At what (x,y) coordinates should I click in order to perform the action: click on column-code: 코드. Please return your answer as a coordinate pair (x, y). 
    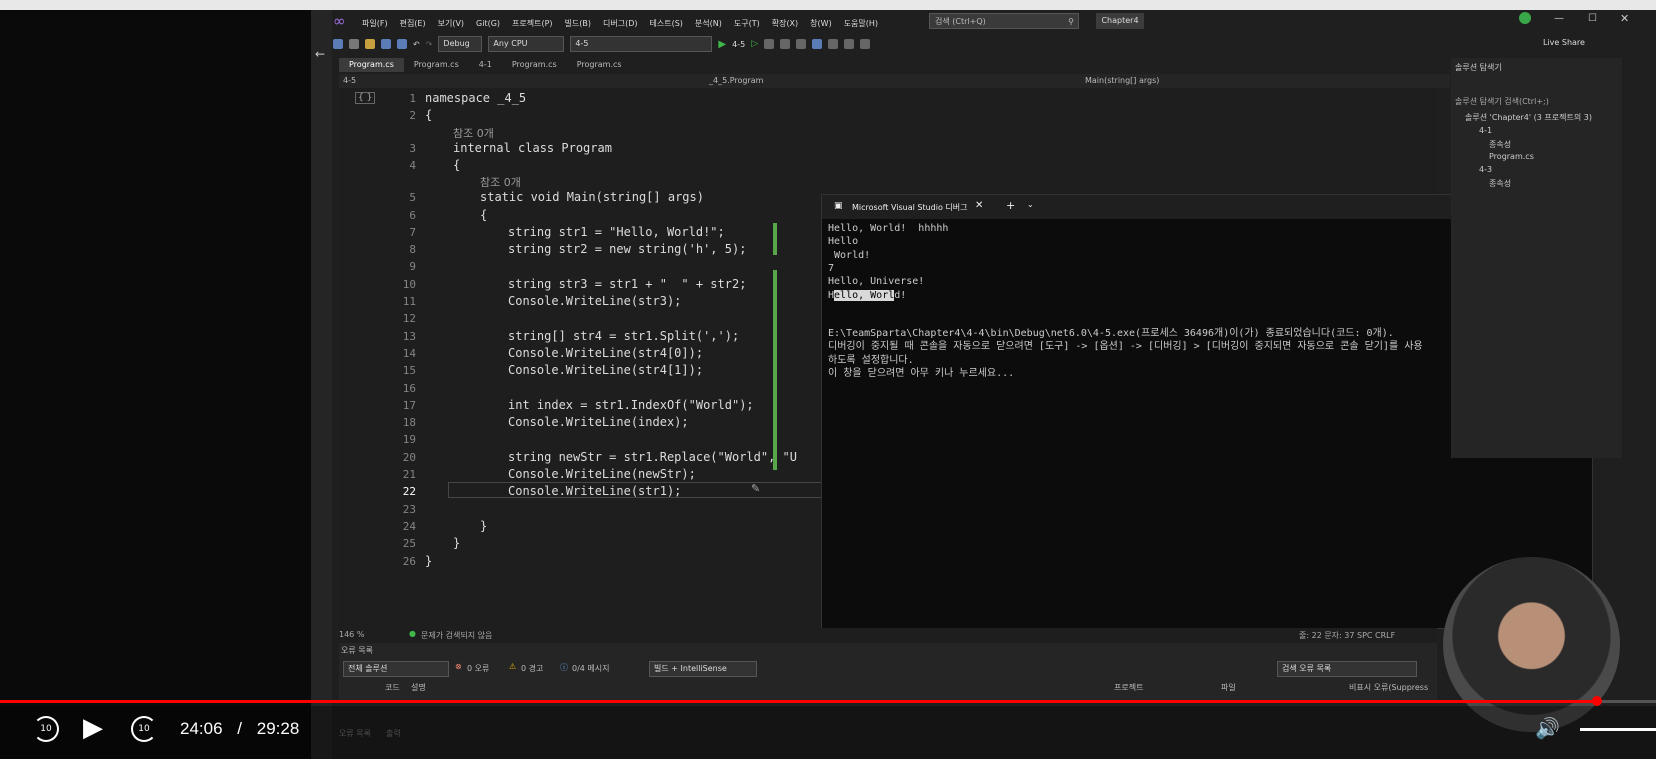
    Looking at the image, I should click on (392, 687).